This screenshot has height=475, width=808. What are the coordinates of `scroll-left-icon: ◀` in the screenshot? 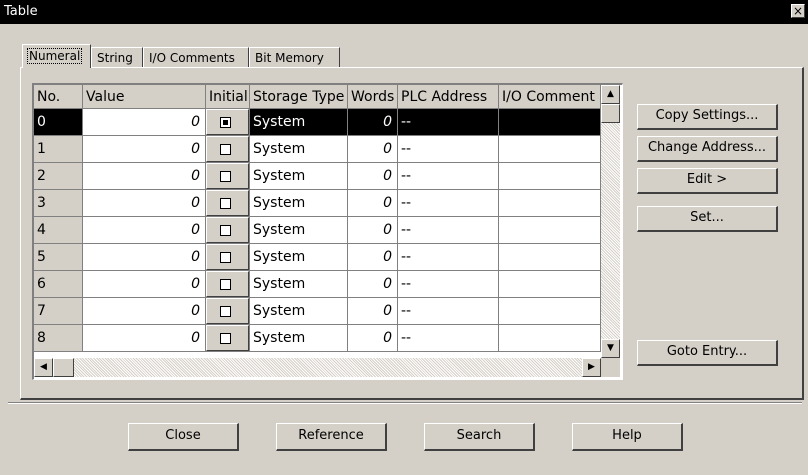 It's located at (43, 367).